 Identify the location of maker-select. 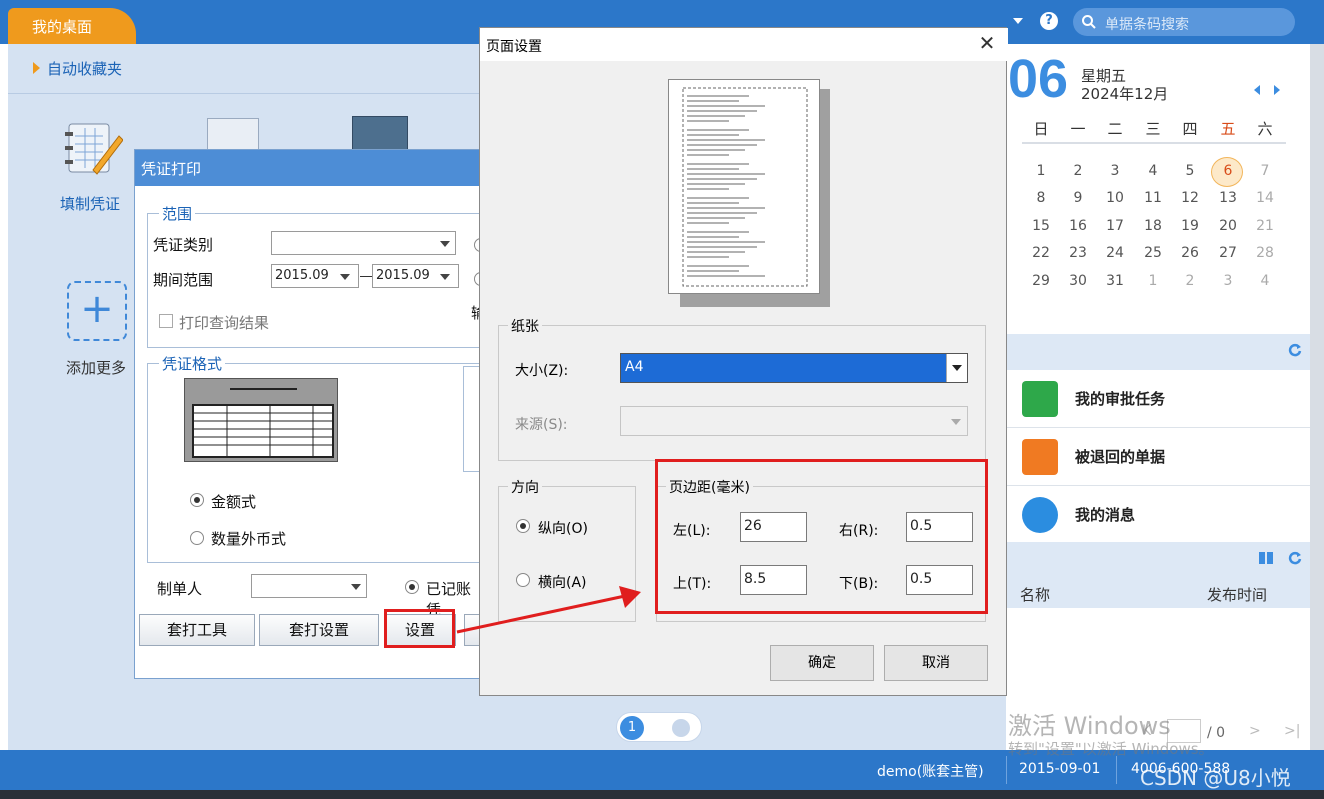
(309, 586).